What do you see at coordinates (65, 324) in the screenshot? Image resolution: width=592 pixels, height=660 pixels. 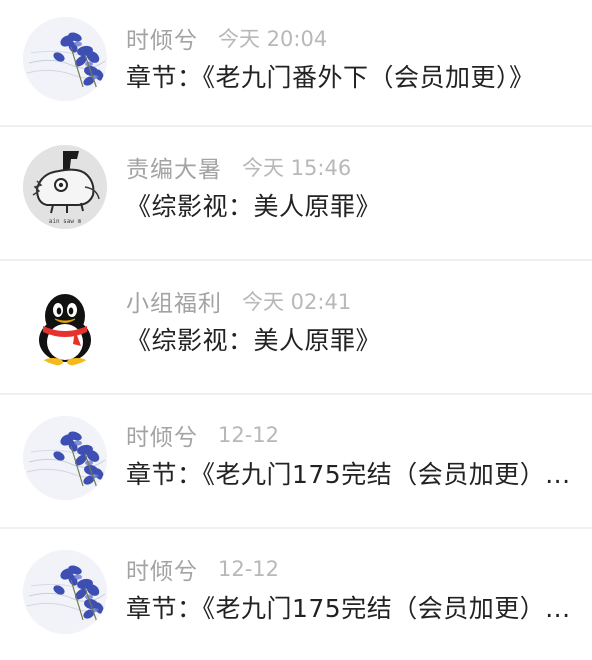 I see `penguin-avatar-icon` at bounding box center [65, 324].